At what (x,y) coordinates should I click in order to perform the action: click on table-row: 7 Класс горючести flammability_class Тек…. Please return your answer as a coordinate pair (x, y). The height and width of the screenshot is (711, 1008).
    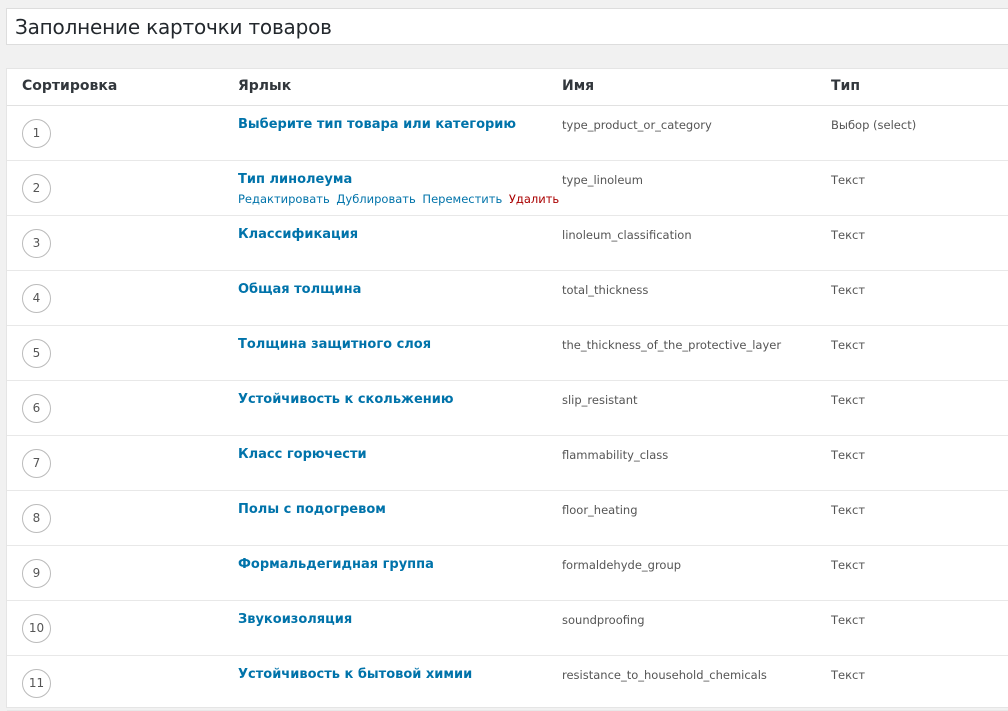
    Looking at the image, I should click on (507, 463).